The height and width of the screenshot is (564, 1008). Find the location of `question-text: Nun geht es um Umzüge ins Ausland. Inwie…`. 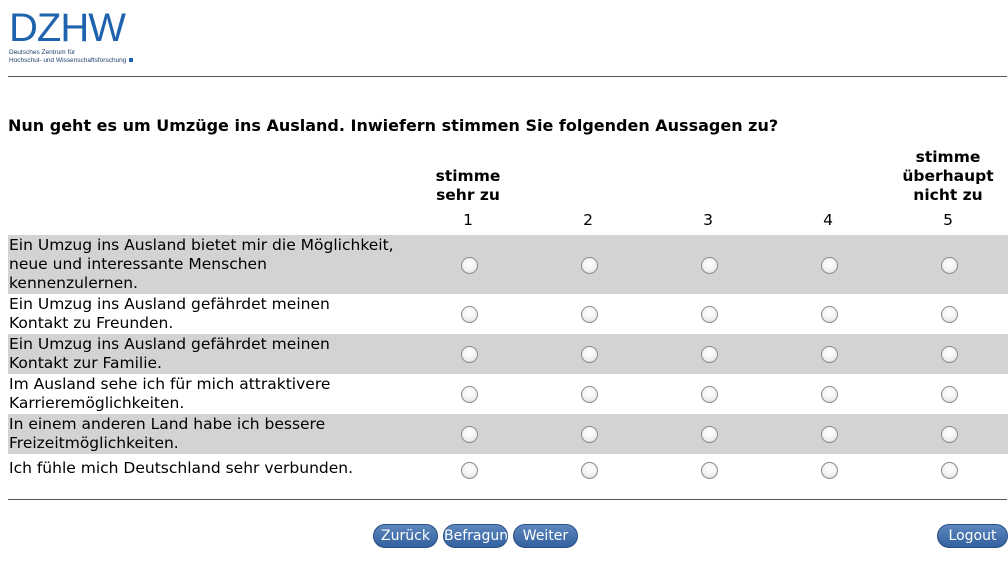

question-text: Nun geht es um Umzüge ins Ausland. Inwie… is located at coordinates (393, 125).